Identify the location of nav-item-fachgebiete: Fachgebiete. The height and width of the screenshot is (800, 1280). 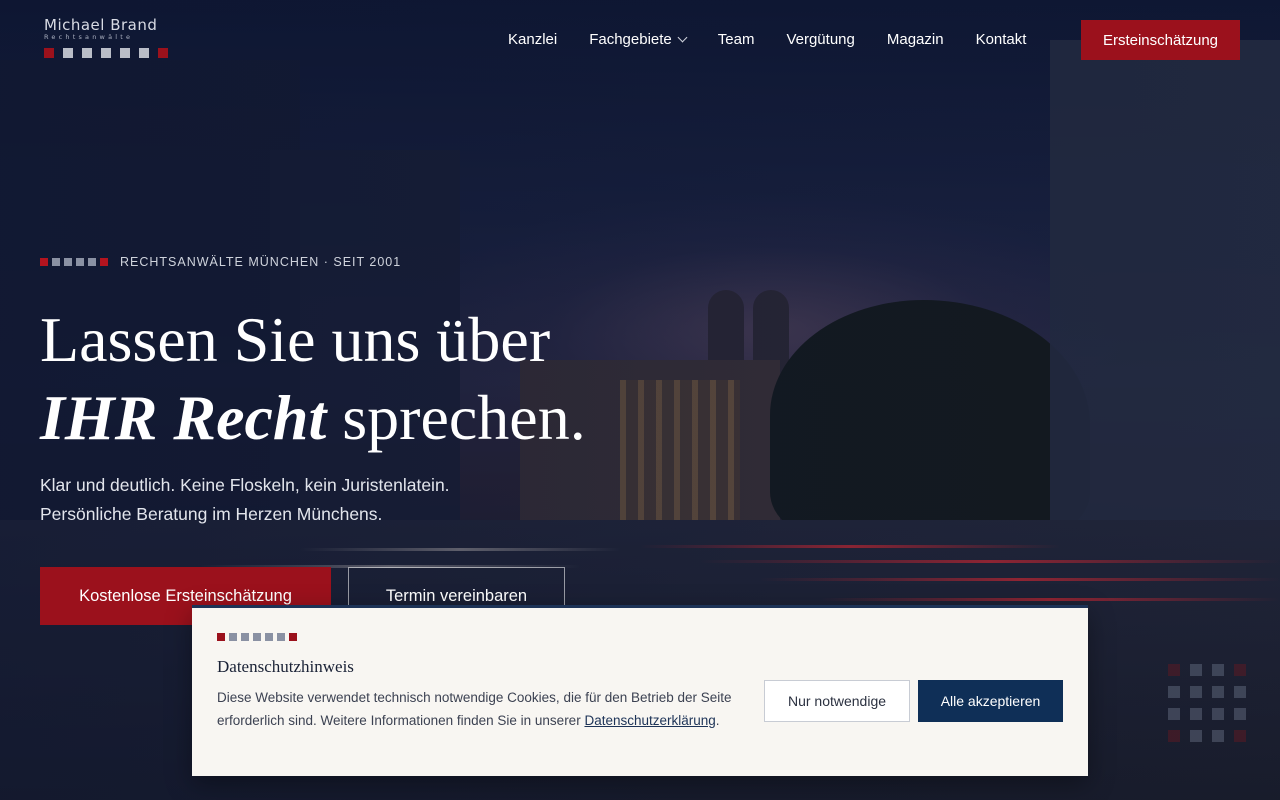
(638, 40).